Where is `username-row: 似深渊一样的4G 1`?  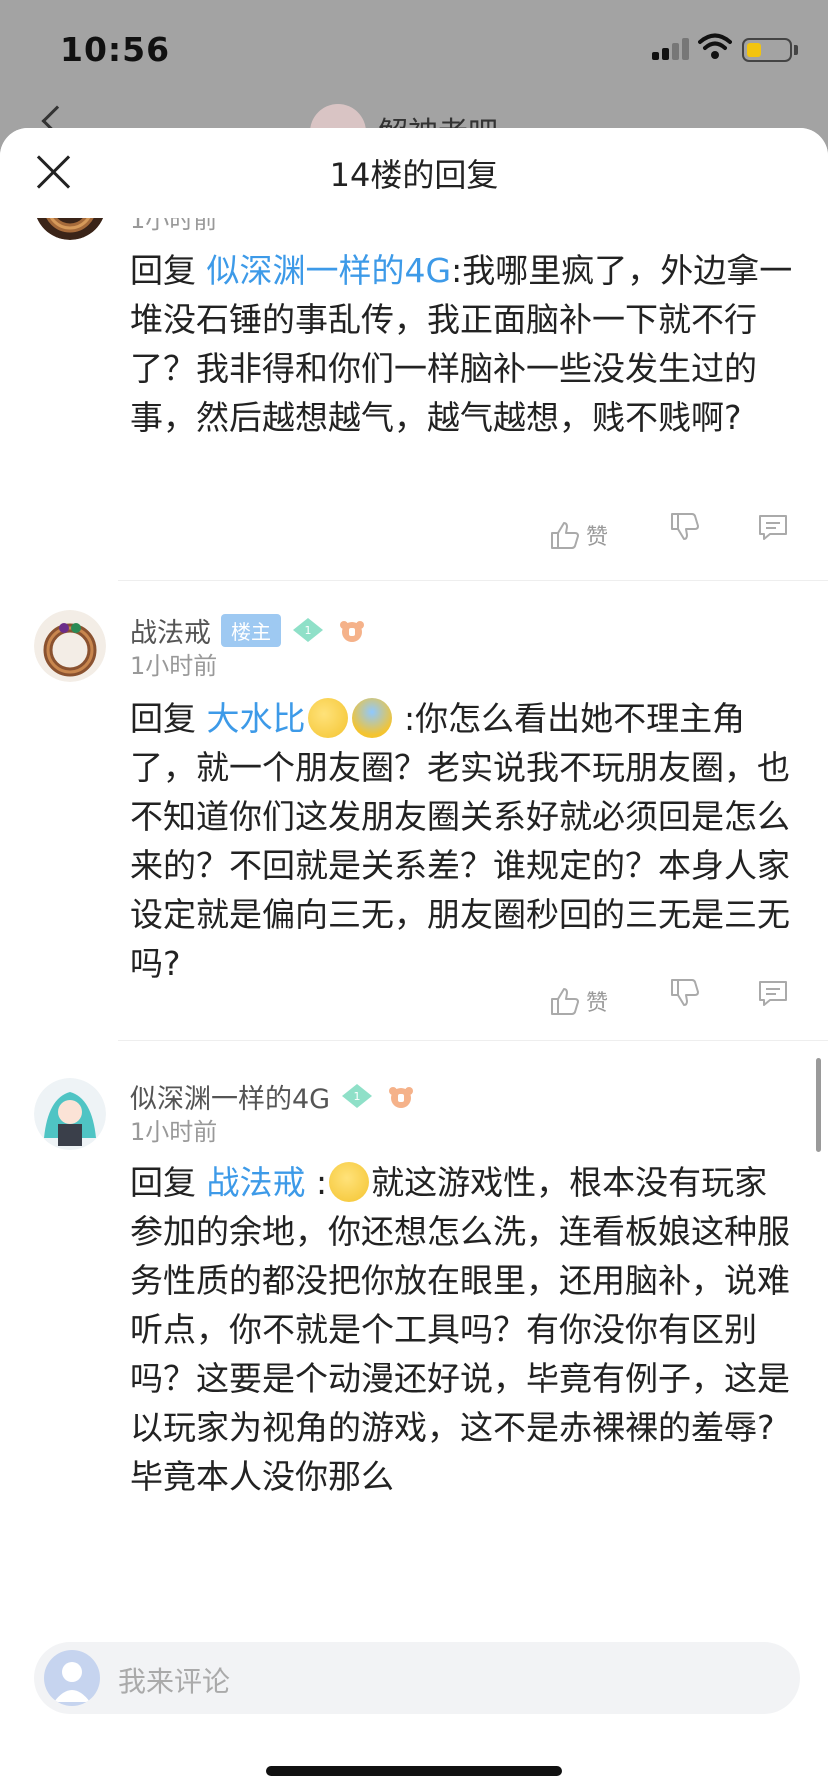 username-row: 似深渊一样的4G 1 is located at coordinates (274, 1096).